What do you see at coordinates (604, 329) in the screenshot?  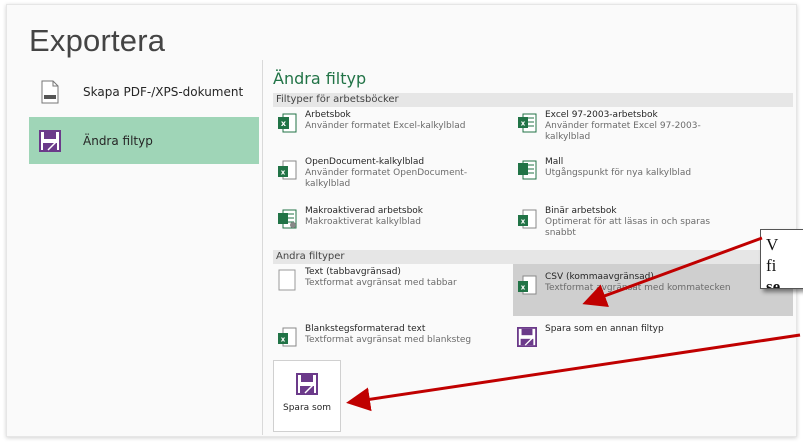 I see `filetype-name: Spara som en annan filtyp` at bounding box center [604, 329].